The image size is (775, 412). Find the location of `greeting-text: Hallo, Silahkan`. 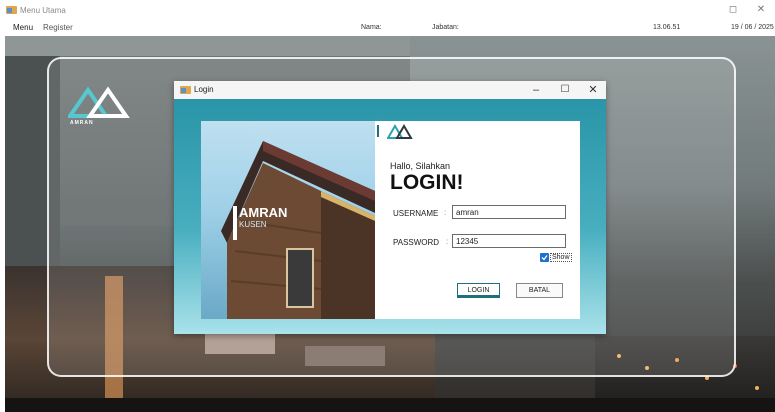

greeting-text: Hallo, Silahkan is located at coordinates (420, 166).